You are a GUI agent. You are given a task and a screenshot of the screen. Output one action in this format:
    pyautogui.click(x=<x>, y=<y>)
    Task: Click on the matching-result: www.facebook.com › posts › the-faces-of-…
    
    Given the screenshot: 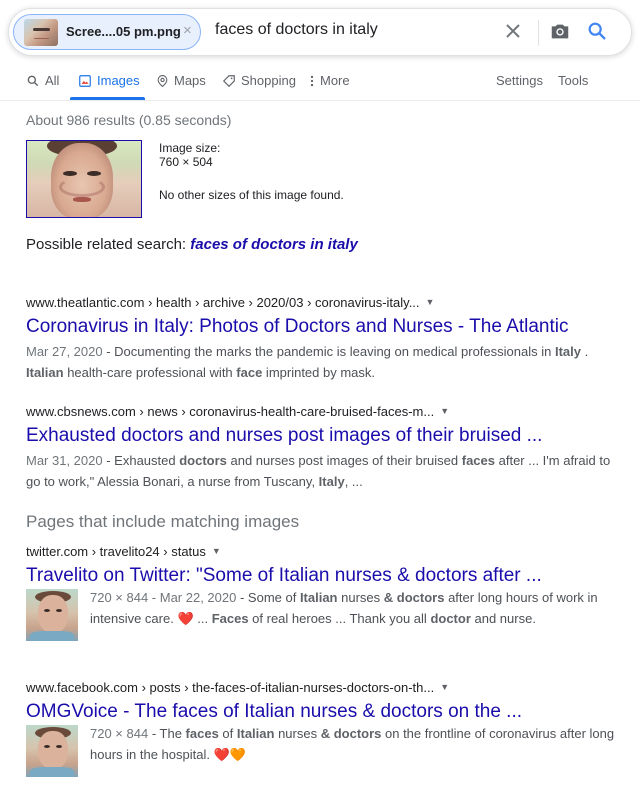 What is the action you would take?
    pyautogui.click(x=321, y=727)
    